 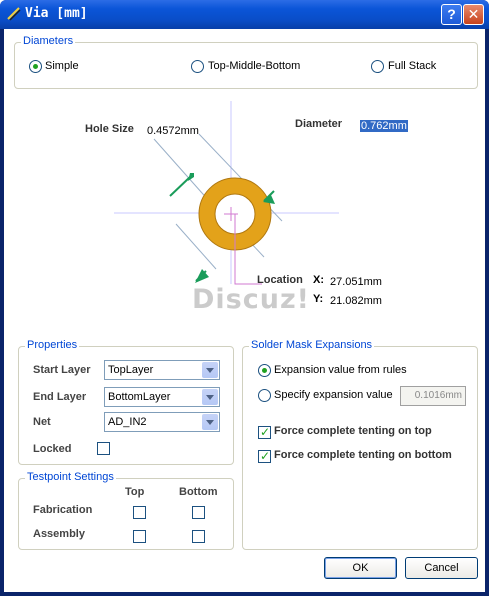 I want to click on tent-bottom-checkbox, so click(x=264, y=456).